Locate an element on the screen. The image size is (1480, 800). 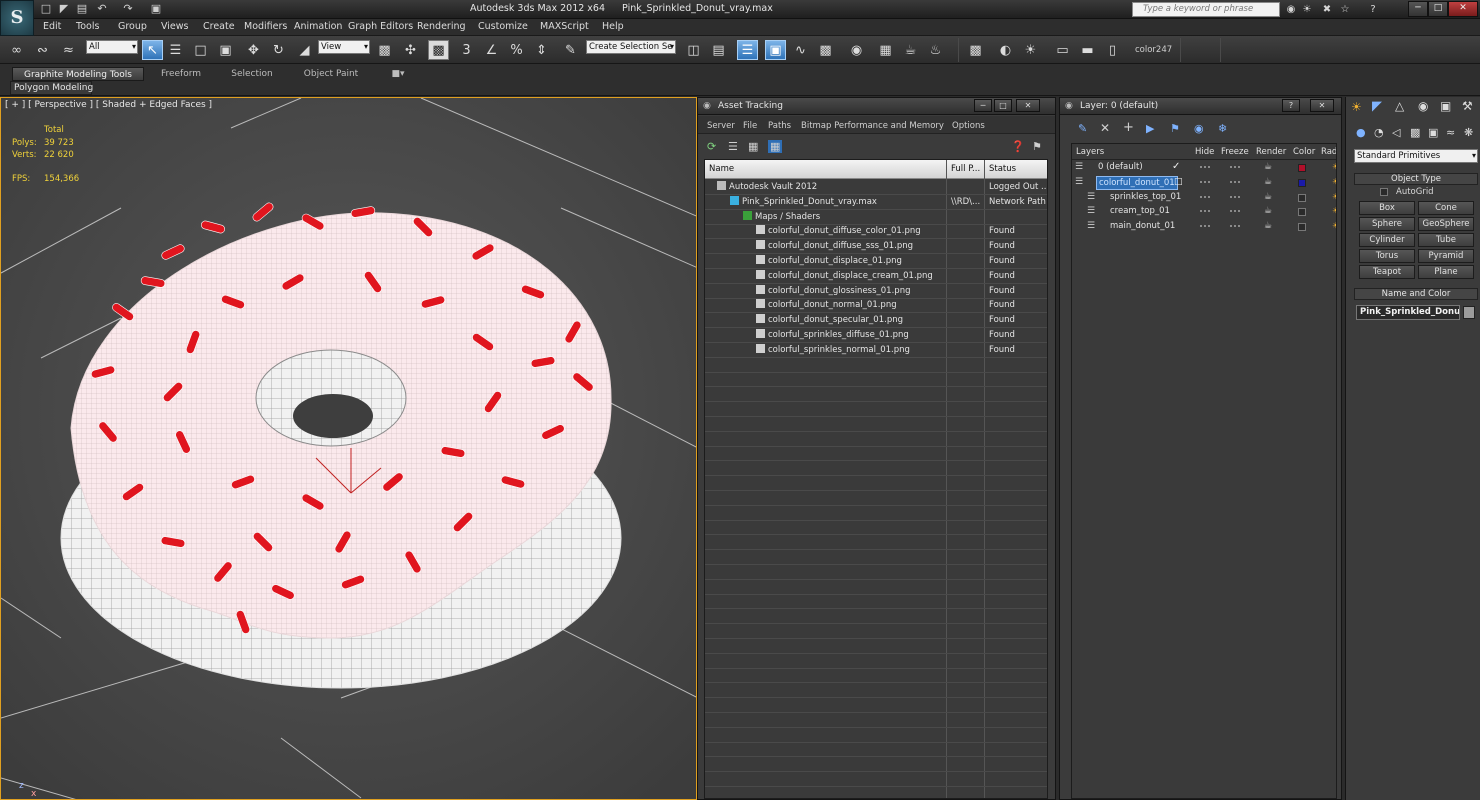
save-file-icon: ▤ is located at coordinates (82, 9).